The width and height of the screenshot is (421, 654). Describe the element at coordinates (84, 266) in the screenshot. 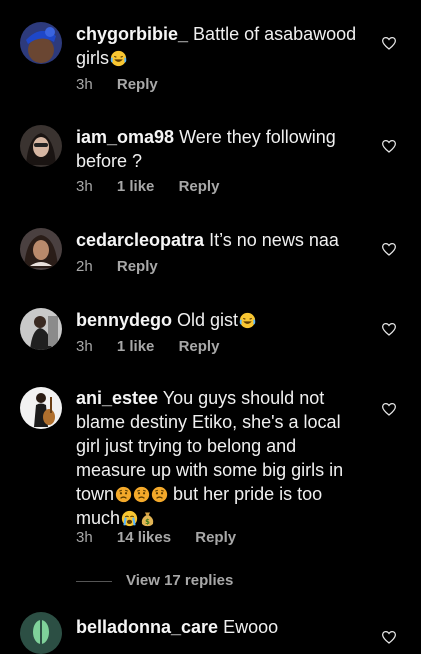

I see `comment-time: 2h` at that location.